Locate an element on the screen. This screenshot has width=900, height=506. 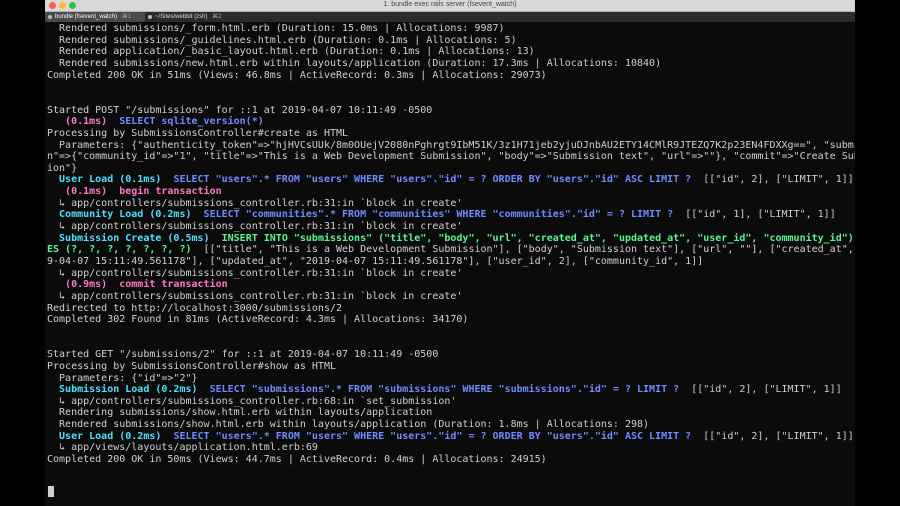
terminal-line: ion"} is located at coordinates (62, 169).